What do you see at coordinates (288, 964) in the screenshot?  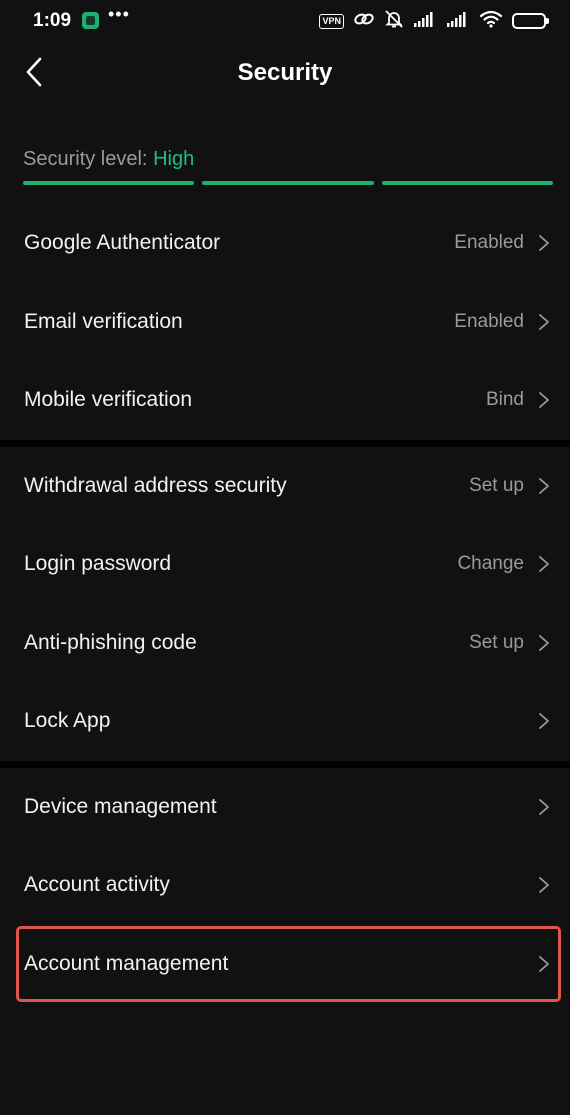 I see `row-account-management: Account management` at bounding box center [288, 964].